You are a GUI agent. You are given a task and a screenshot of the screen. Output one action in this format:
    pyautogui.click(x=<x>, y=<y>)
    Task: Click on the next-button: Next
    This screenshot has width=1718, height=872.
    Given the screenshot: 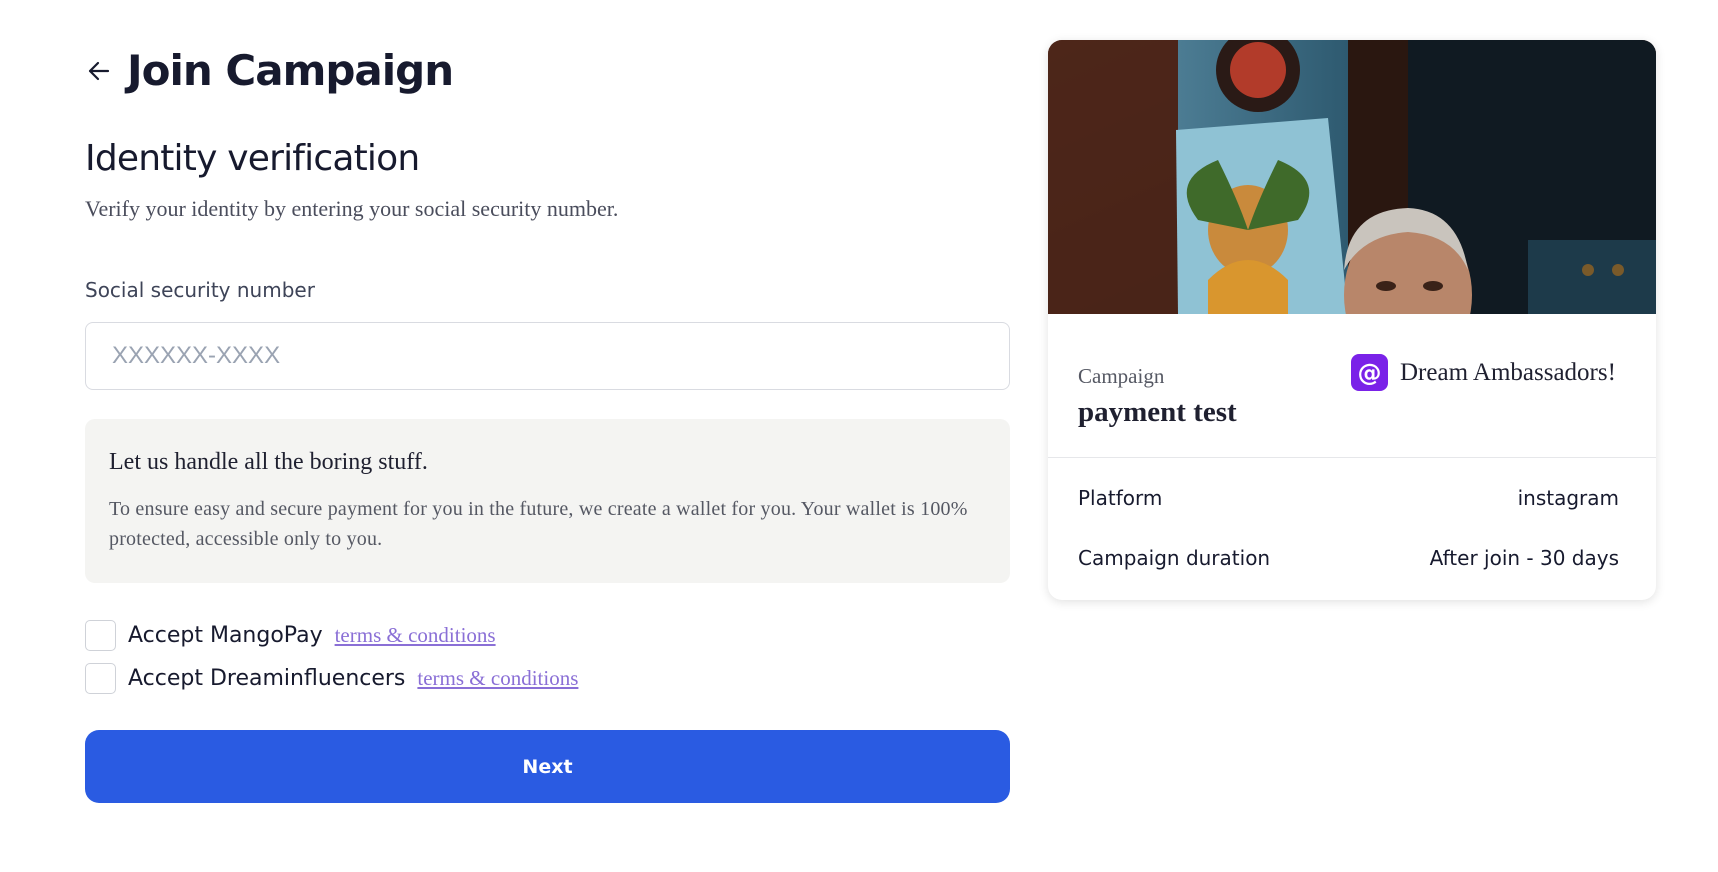 What is the action you would take?
    pyautogui.click(x=547, y=766)
    